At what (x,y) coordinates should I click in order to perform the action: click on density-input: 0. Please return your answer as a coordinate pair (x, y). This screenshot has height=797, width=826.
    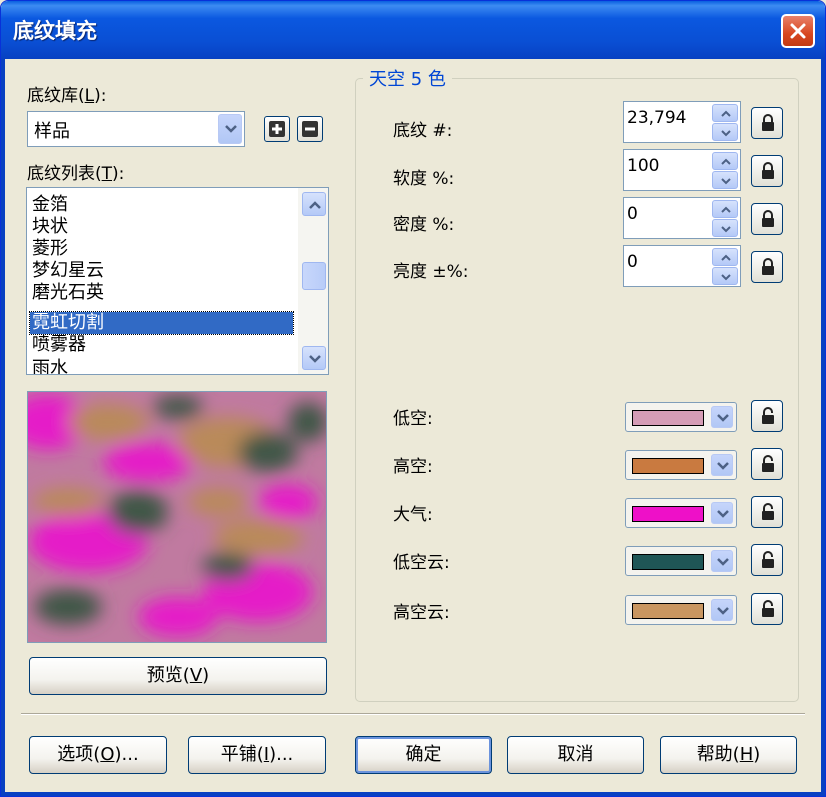
    Looking at the image, I should click on (682, 218).